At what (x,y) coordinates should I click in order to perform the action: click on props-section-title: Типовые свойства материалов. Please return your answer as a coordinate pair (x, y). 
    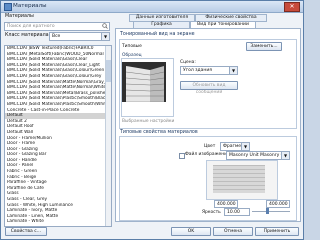
    Looking at the image, I should click on (159, 132).